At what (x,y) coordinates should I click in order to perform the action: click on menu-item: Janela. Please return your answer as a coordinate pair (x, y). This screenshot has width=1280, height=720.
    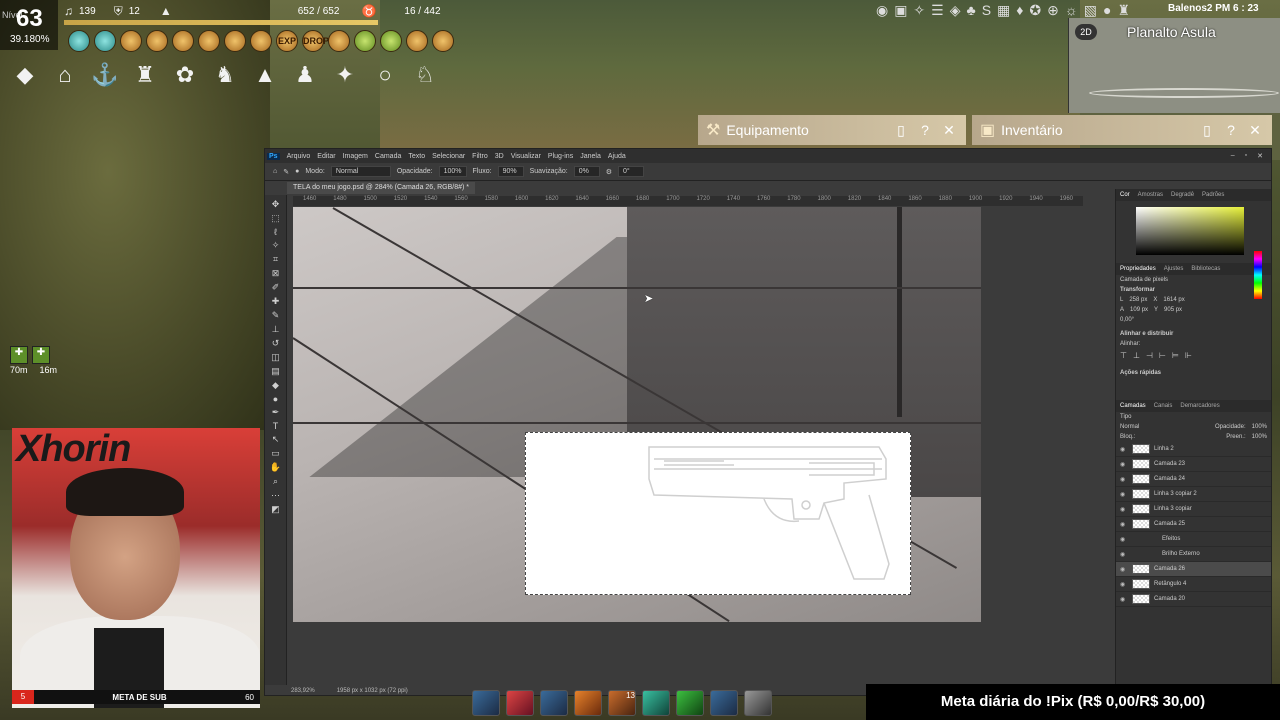
    Looking at the image, I should click on (590, 156).